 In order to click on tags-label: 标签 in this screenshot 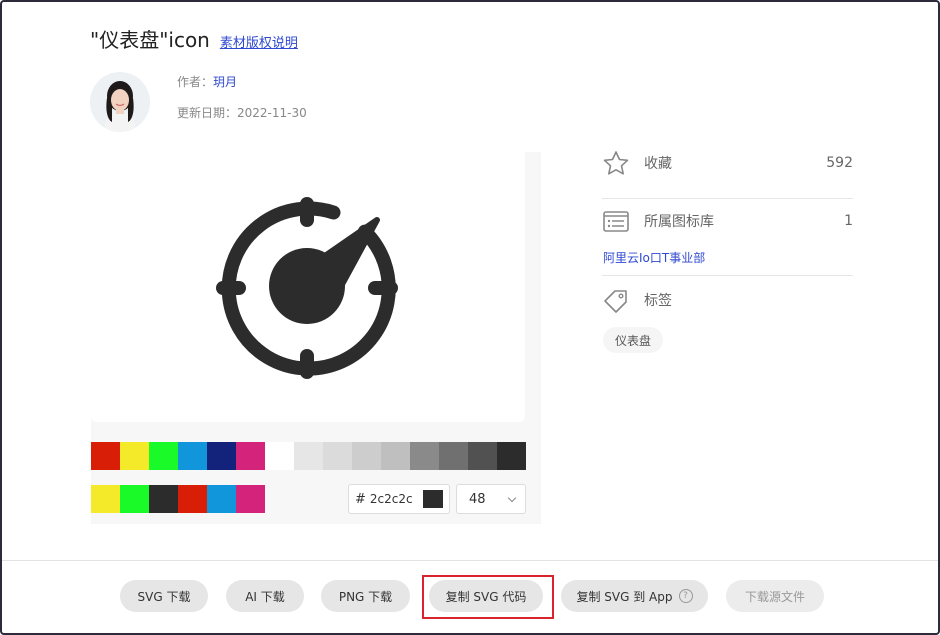, I will do `click(658, 301)`.